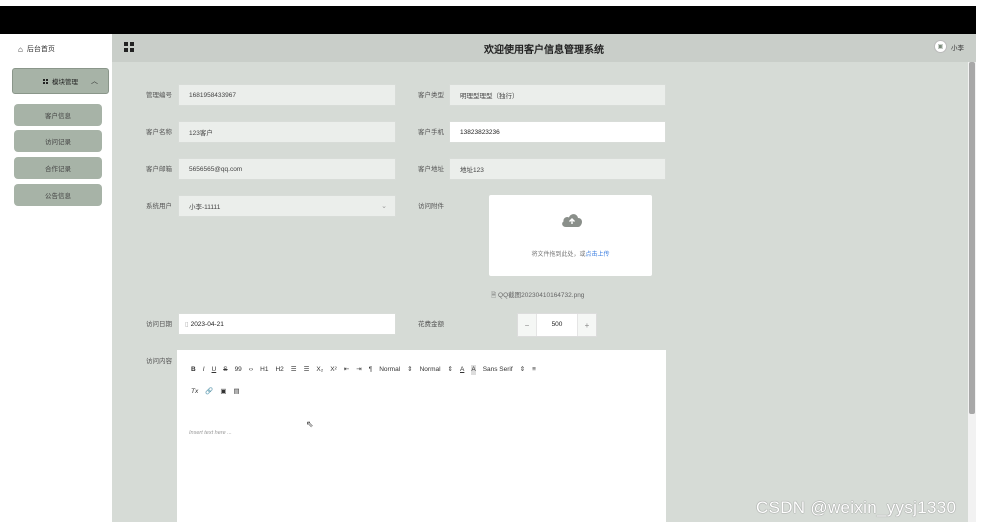 This screenshot has width=987, height=529. Describe the element at coordinates (557, 169) in the screenshot. I see `customer-address-field: 地址123` at that location.